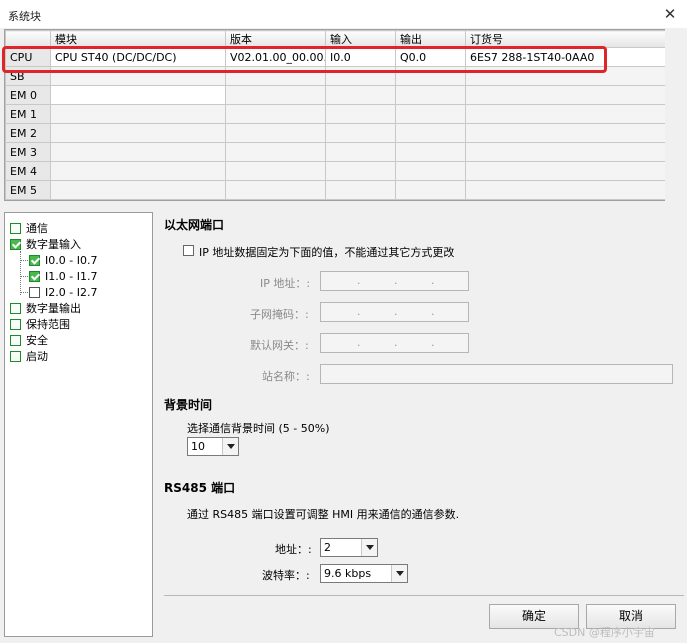  What do you see at coordinates (63, 261) in the screenshot?
I see `tree-item-di-0: I0.0 - I0.7` at bounding box center [63, 261].